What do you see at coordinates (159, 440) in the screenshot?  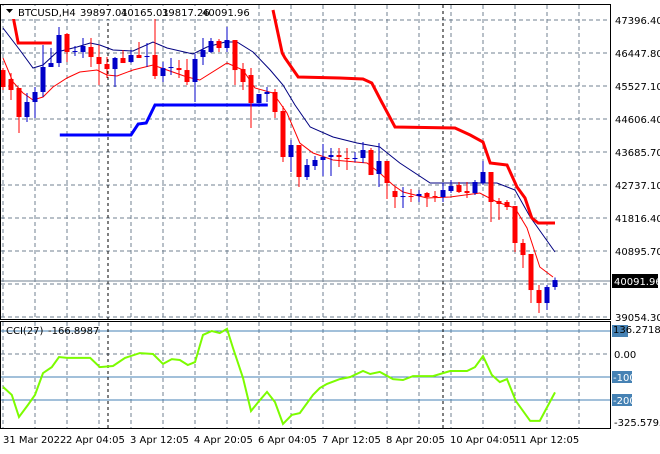 I see `time-tick: 3 Apr 12:05` at bounding box center [159, 440].